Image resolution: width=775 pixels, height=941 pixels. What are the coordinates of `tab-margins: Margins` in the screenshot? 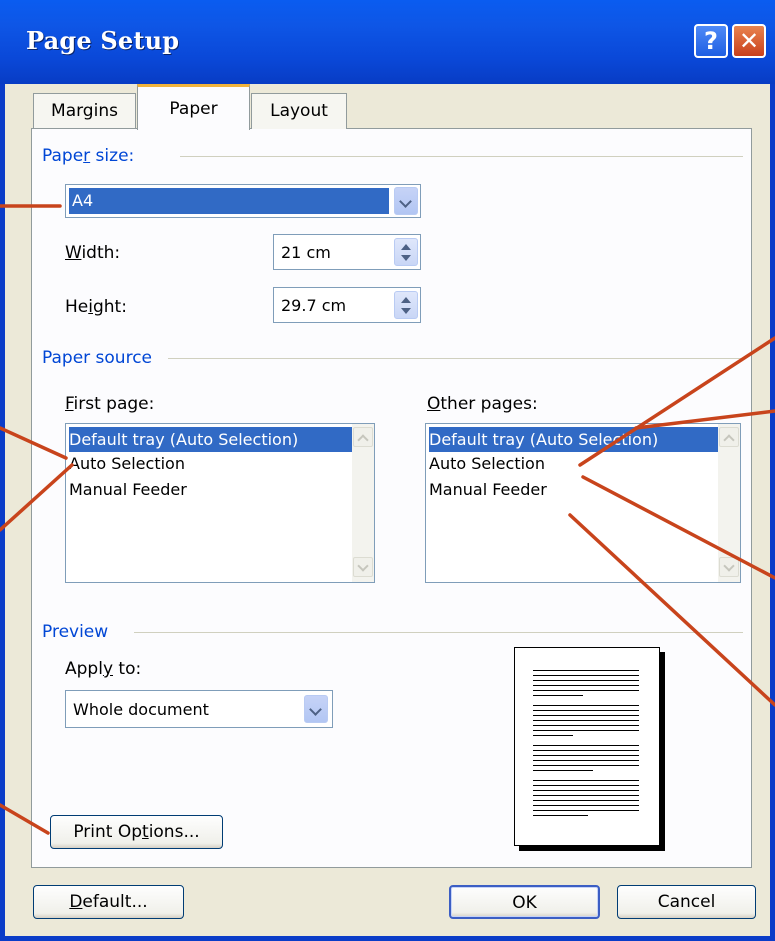 It's located at (84, 111).